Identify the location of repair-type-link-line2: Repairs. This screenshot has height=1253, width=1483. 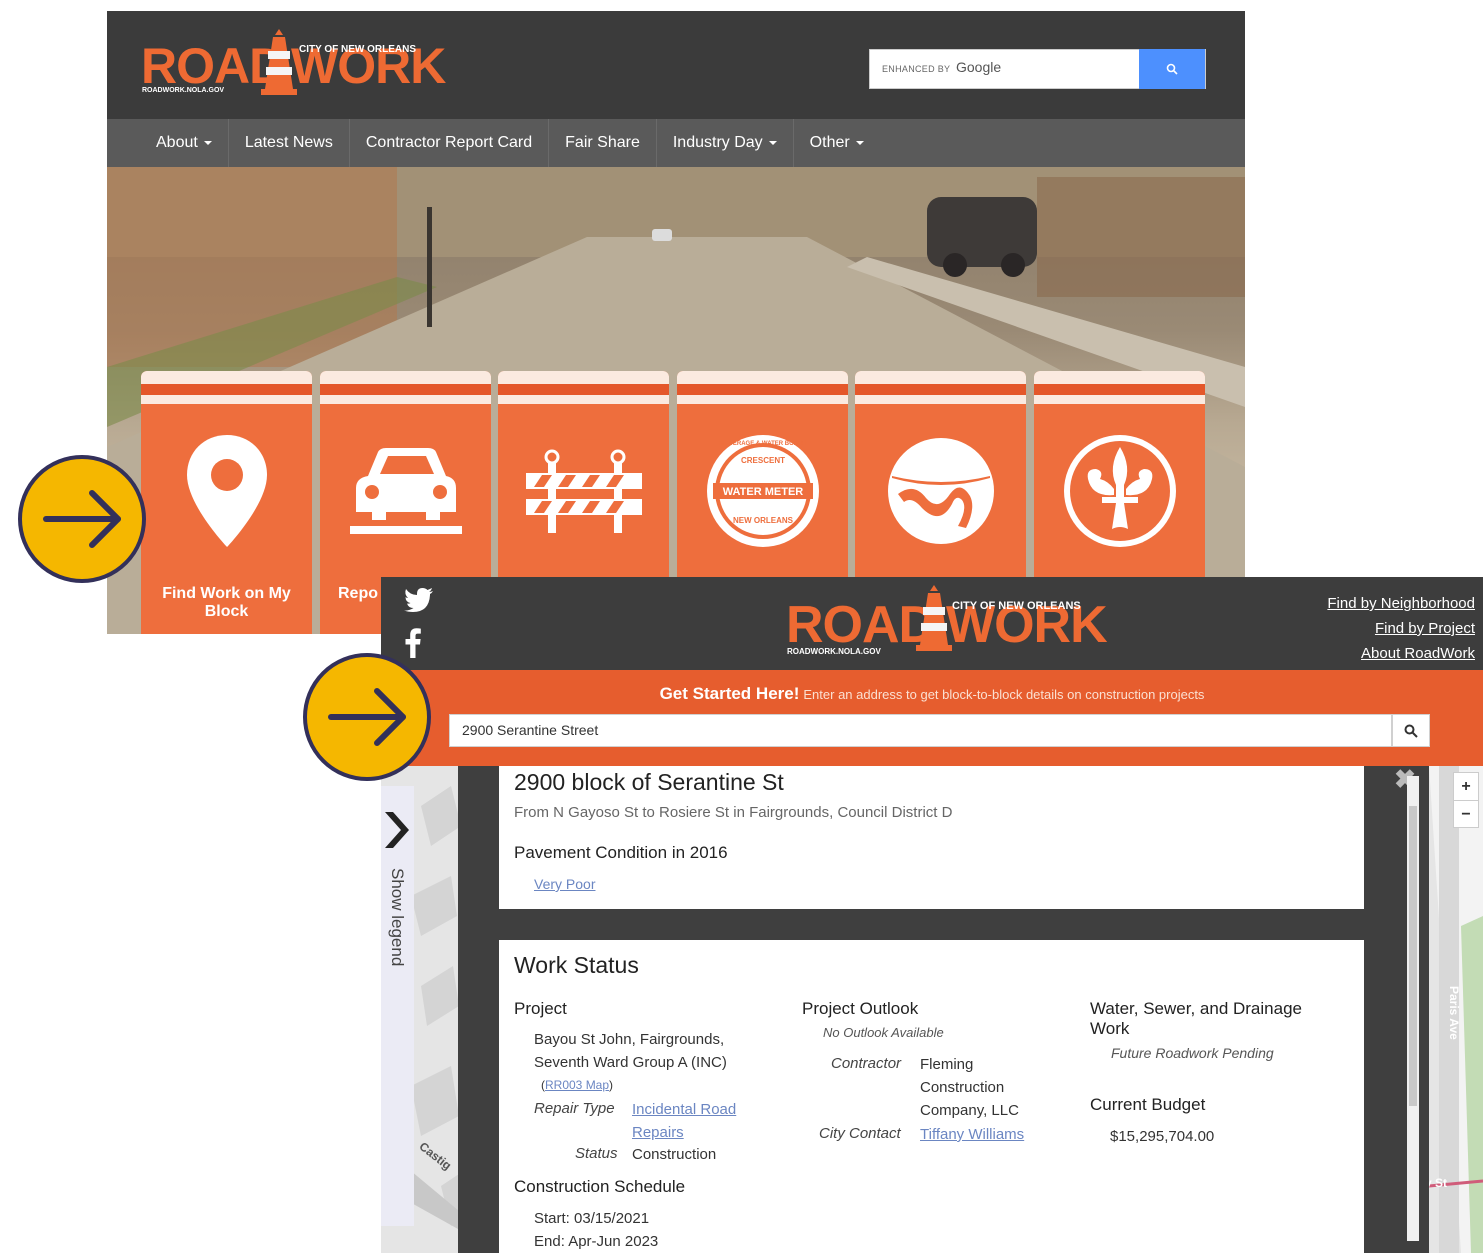
(658, 1132).